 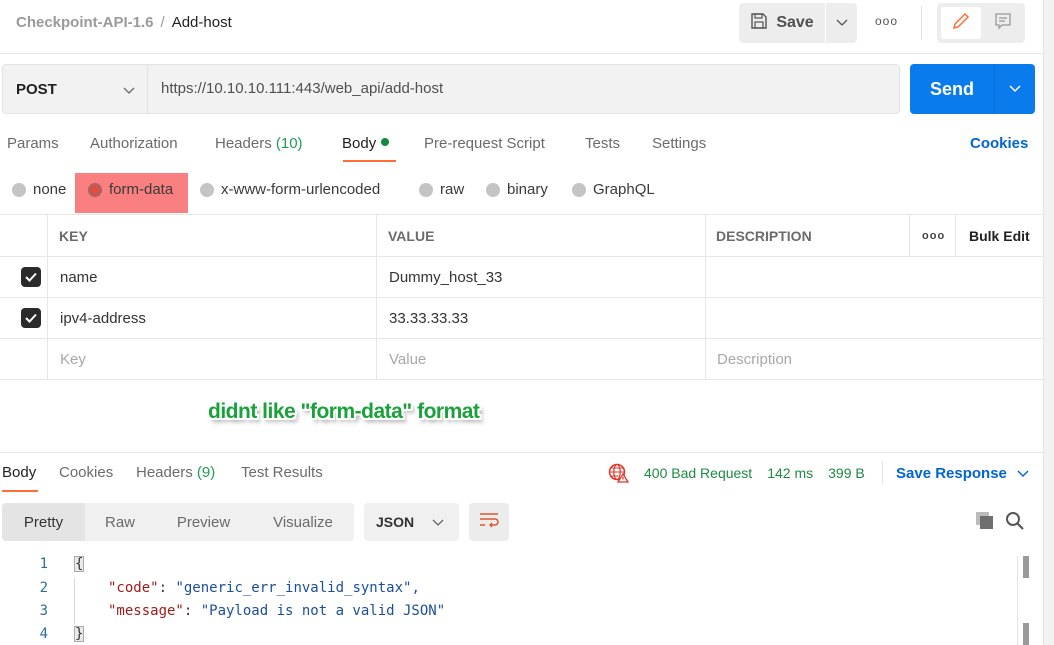 What do you see at coordinates (1017, 600) in the screenshot?
I see `scrollbar-track` at bounding box center [1017, 600].